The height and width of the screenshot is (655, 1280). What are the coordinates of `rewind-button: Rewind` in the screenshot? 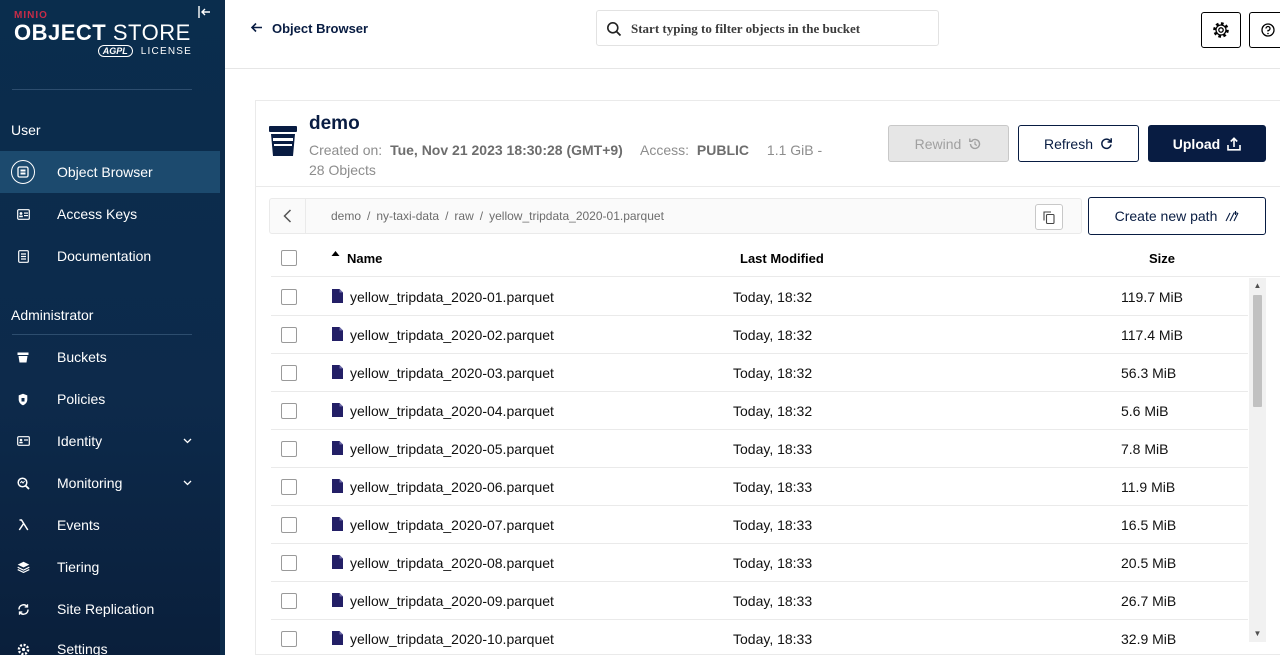 It's located at (948, 143).